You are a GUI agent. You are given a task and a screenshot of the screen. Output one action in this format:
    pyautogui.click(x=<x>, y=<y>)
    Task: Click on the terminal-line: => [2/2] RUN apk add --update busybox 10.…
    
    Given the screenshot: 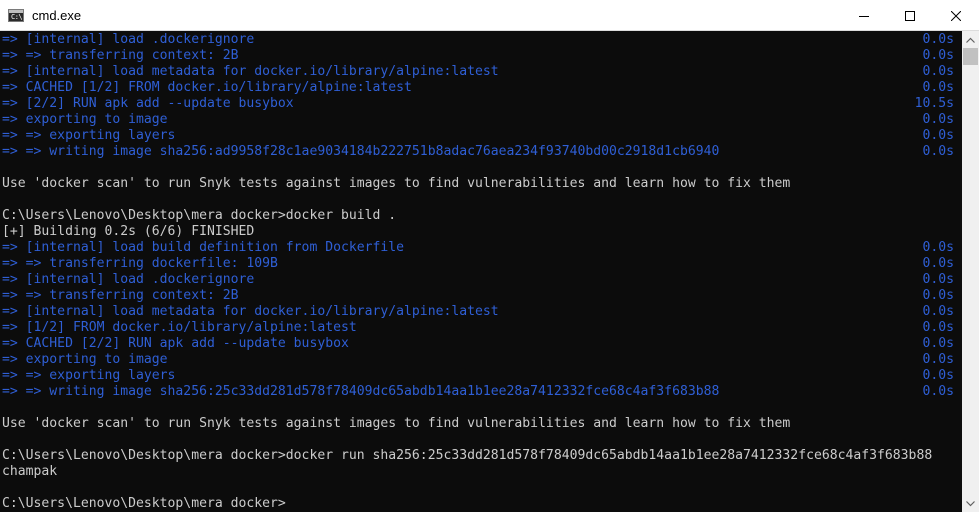 What is the action you would take?
    pyautogui.click(x=478, y=104)
    